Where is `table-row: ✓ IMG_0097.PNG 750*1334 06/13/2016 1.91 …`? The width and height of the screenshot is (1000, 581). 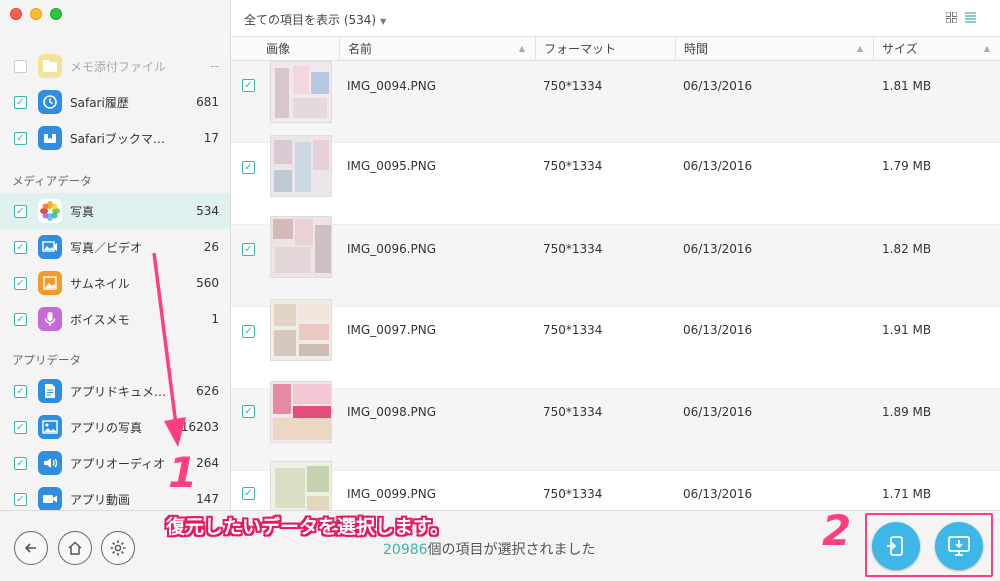
table-row: ✓ IMG_0097.PNG 750*1334 06/13/2016 1.91 … is located at coordinates (615, 344).